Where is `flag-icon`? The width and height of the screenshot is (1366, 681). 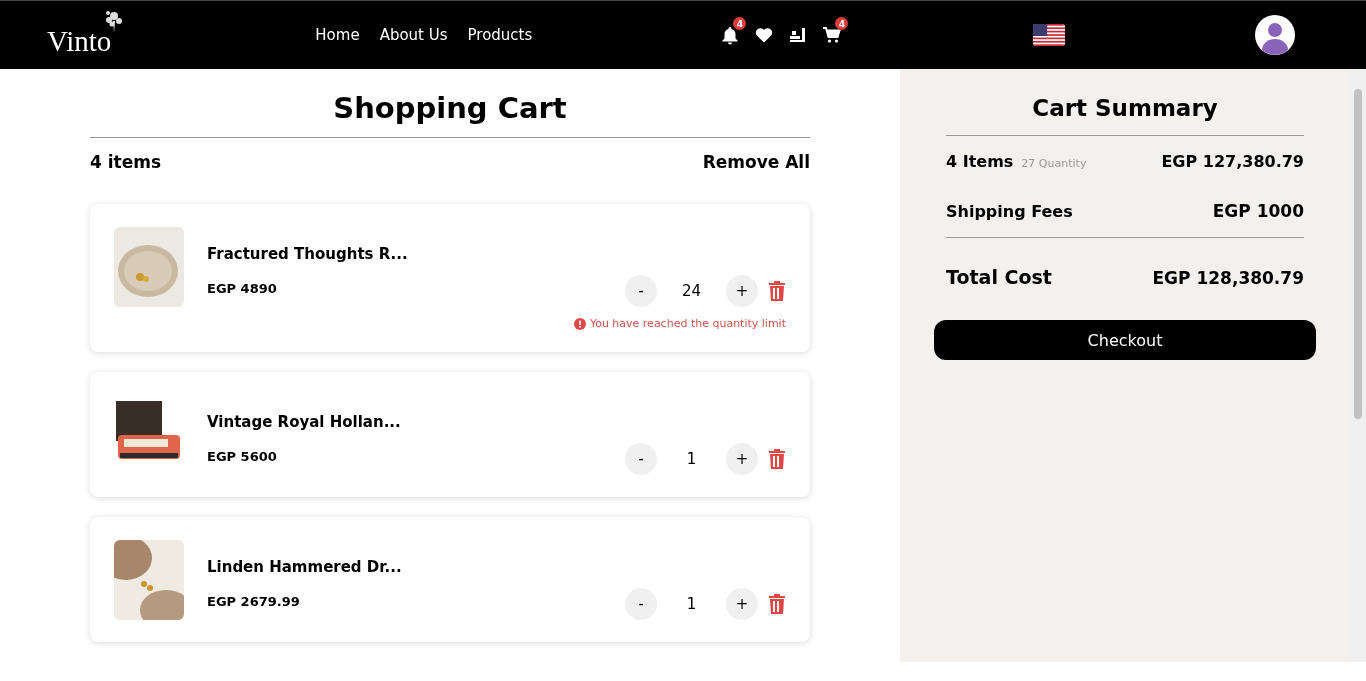 flag-icon is located at coordinates (1049, 35).